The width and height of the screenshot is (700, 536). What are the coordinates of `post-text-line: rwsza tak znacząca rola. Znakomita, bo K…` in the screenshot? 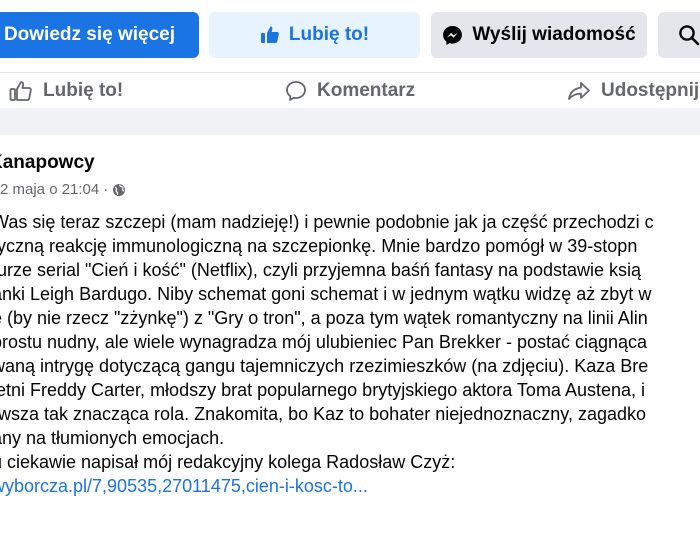 It's located at (323, 414).